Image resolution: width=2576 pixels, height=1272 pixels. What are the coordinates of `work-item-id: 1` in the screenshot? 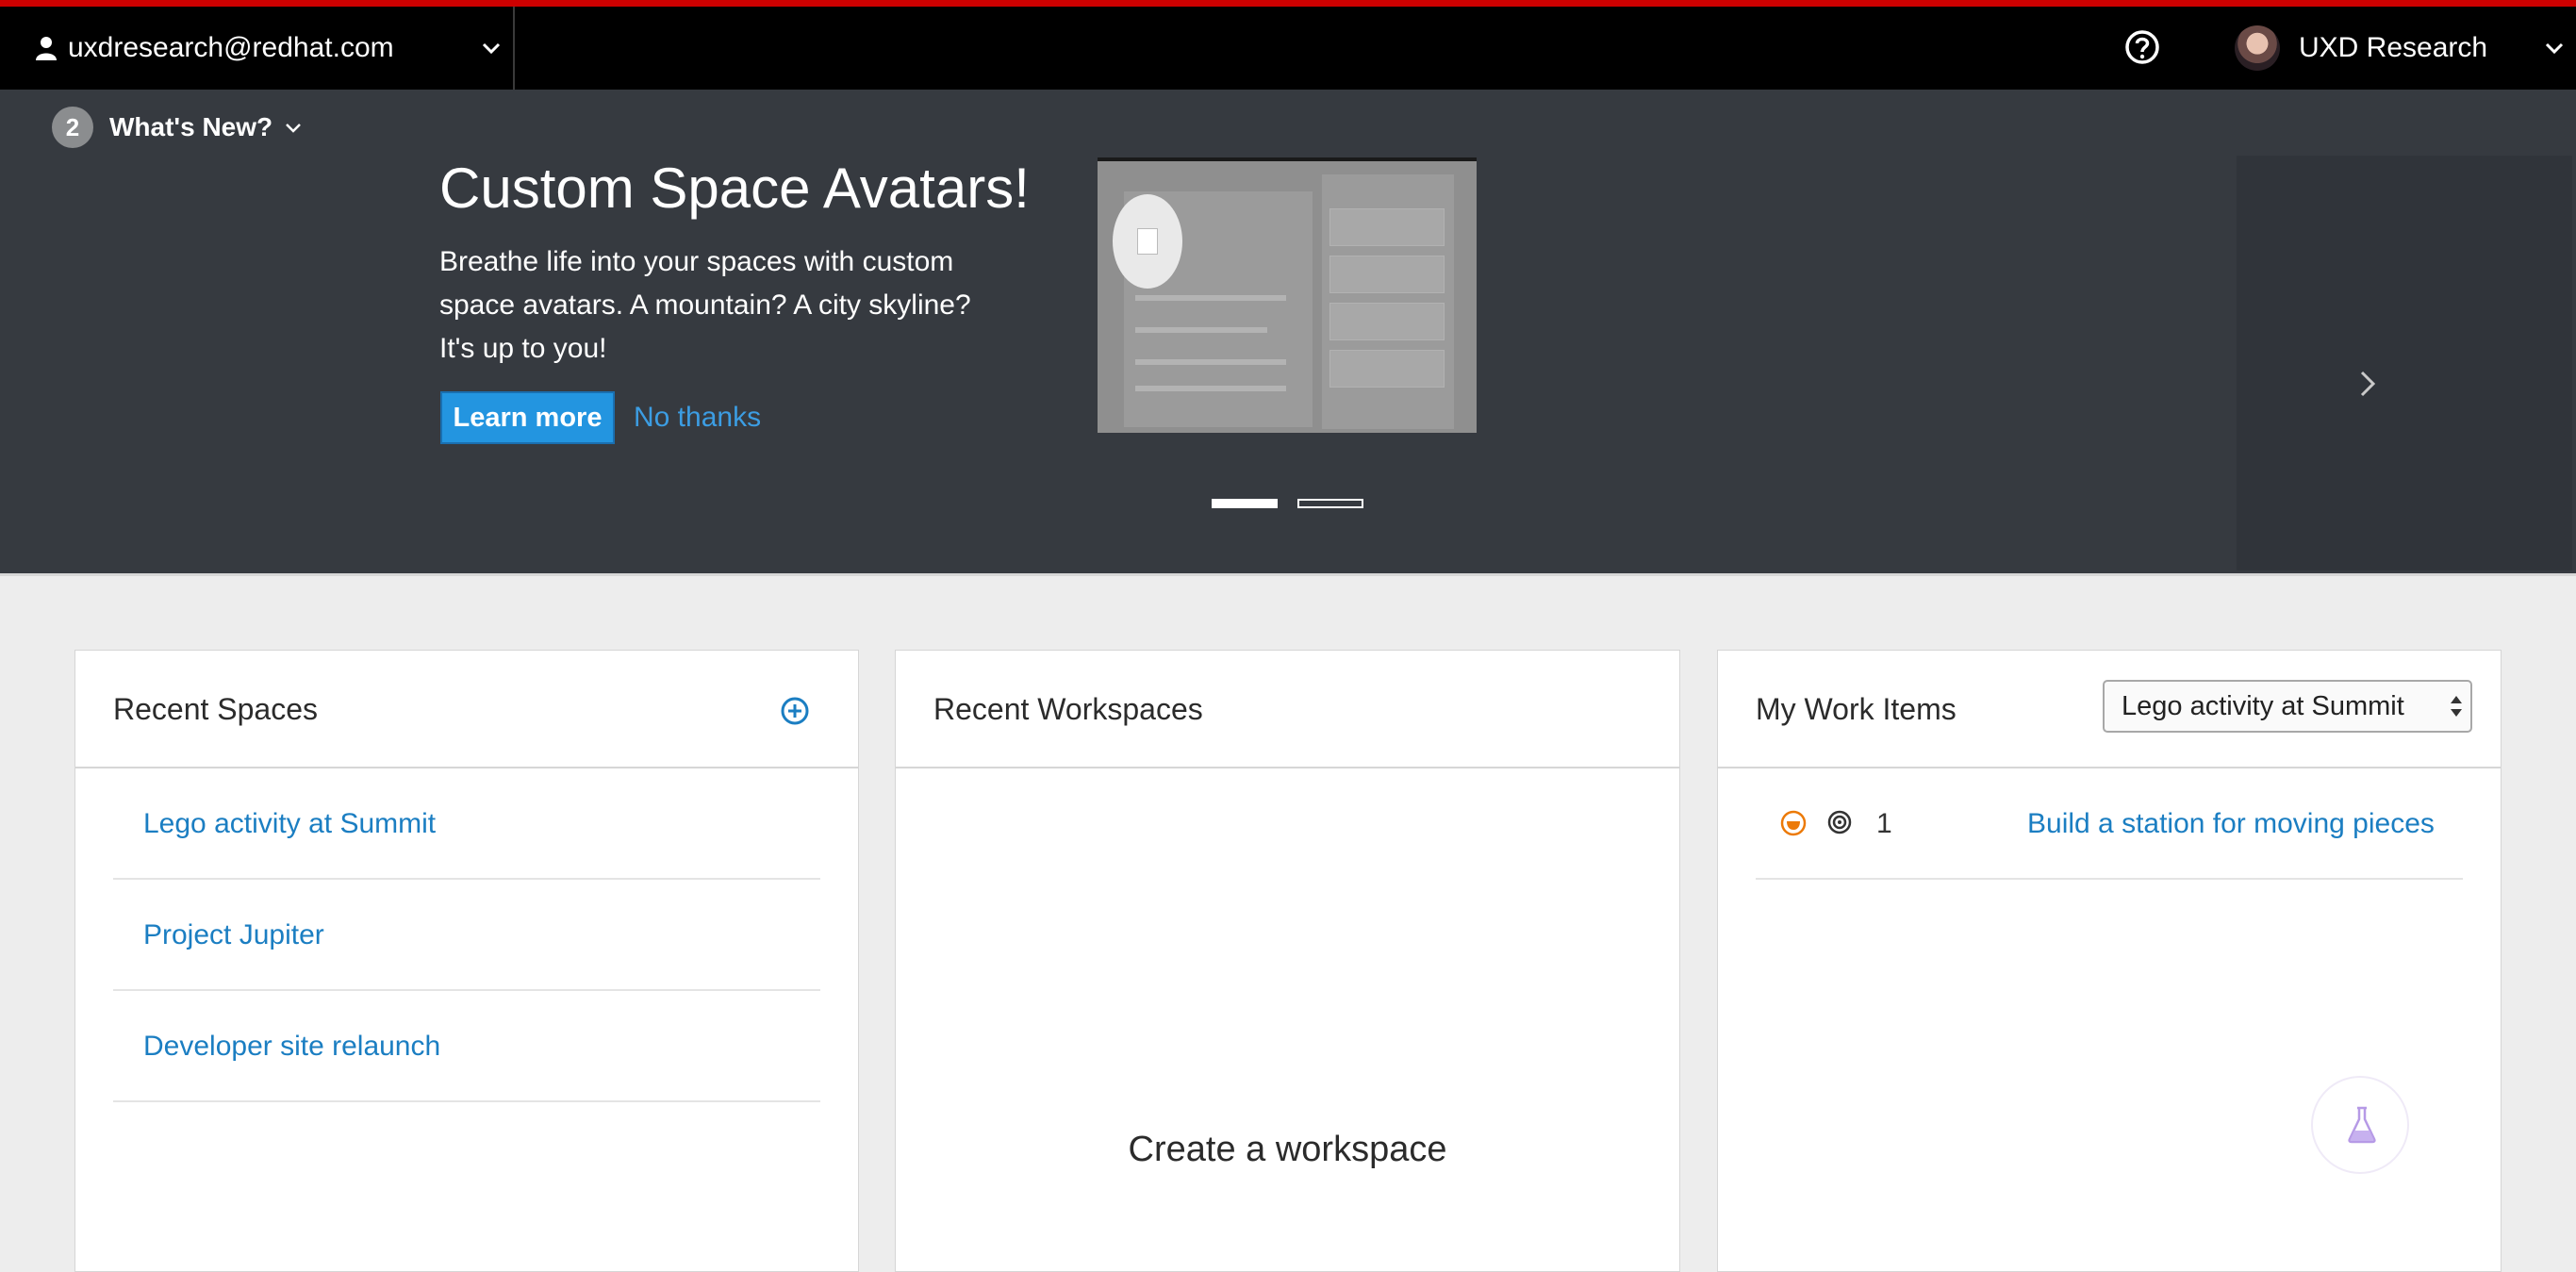 It's located at (1884, 823).